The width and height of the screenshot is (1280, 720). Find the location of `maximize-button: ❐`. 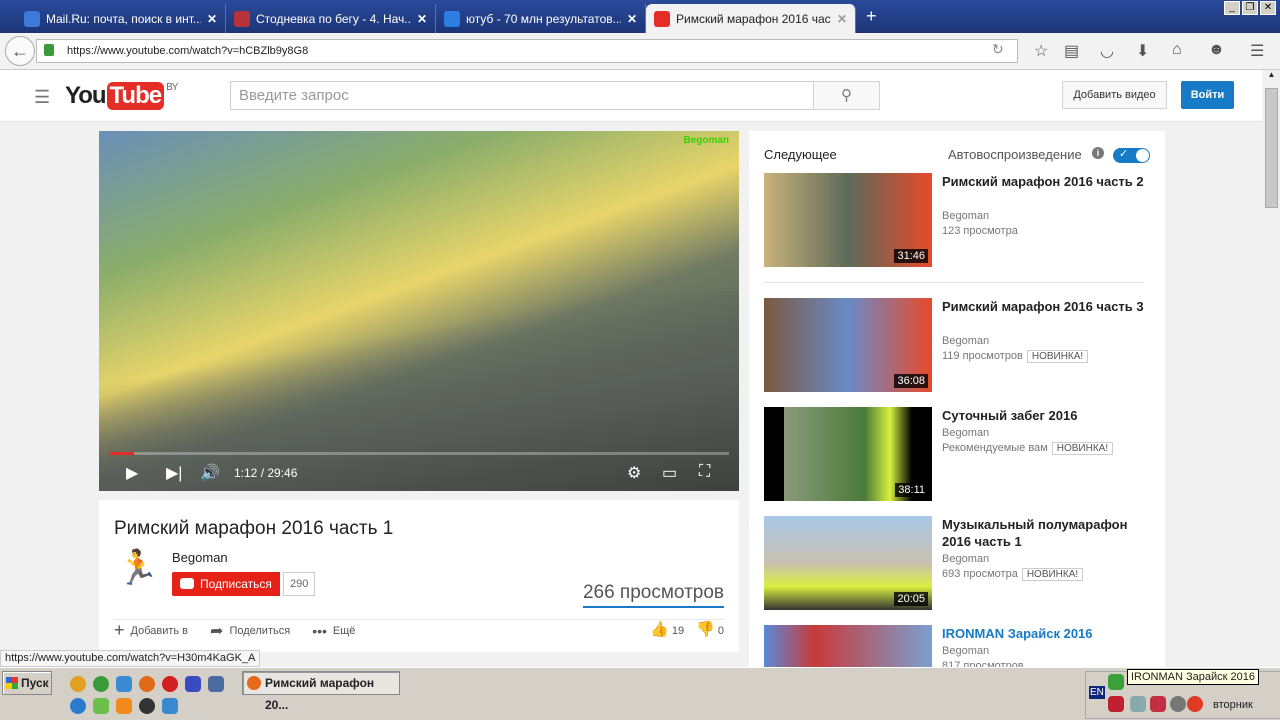

maximize-button: ❐ is located at coordinates (1250, 8).